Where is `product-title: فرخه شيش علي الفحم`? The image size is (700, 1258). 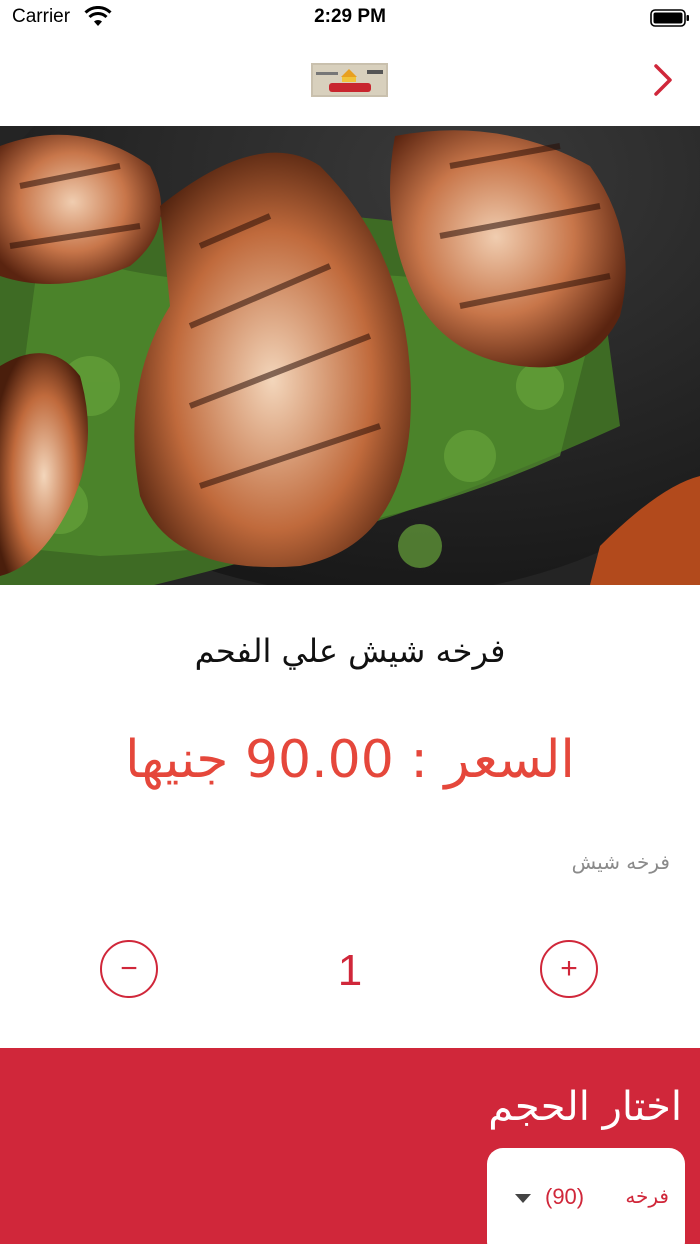 product-title: فرخه شيش علي الفحم is located at coordinates (350, 651).